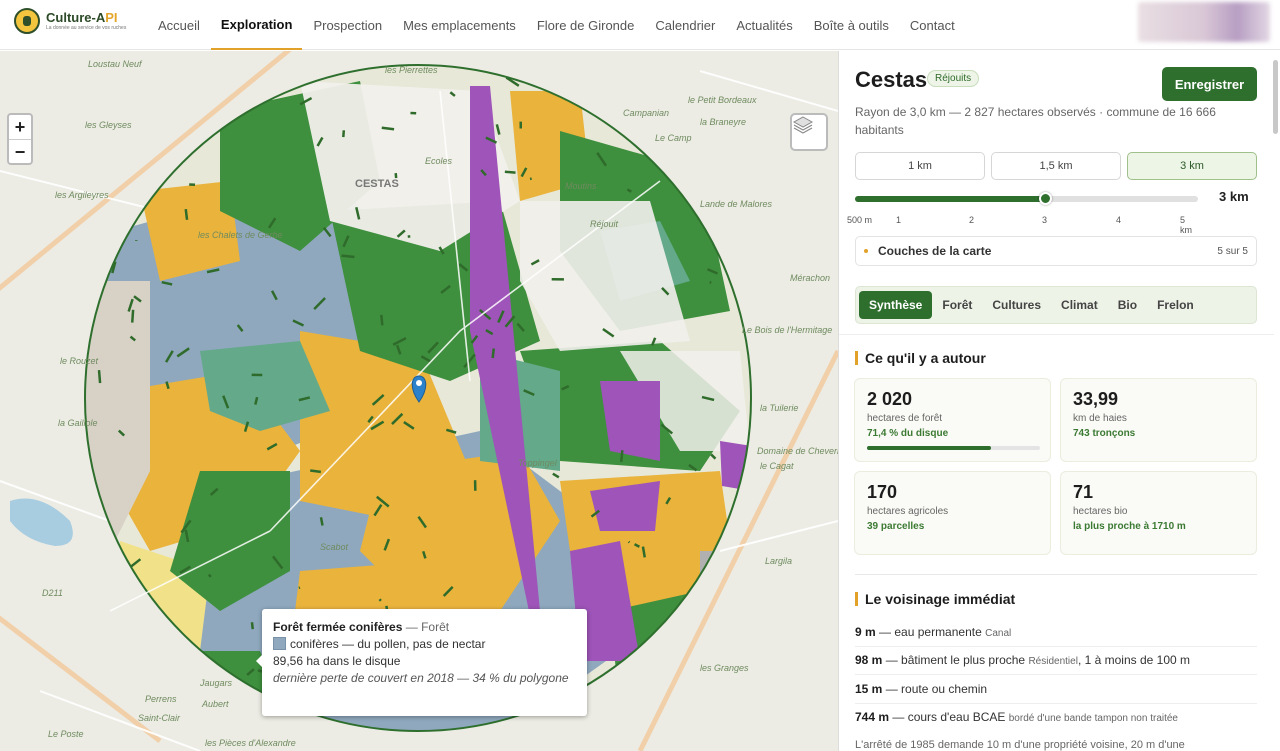 The width and height of the screenshot is (1280, 751). What do you see at coordinates (20, 127) in the screenshot?
I see `zoom-in-button: +` at bounding box center [20, 127].